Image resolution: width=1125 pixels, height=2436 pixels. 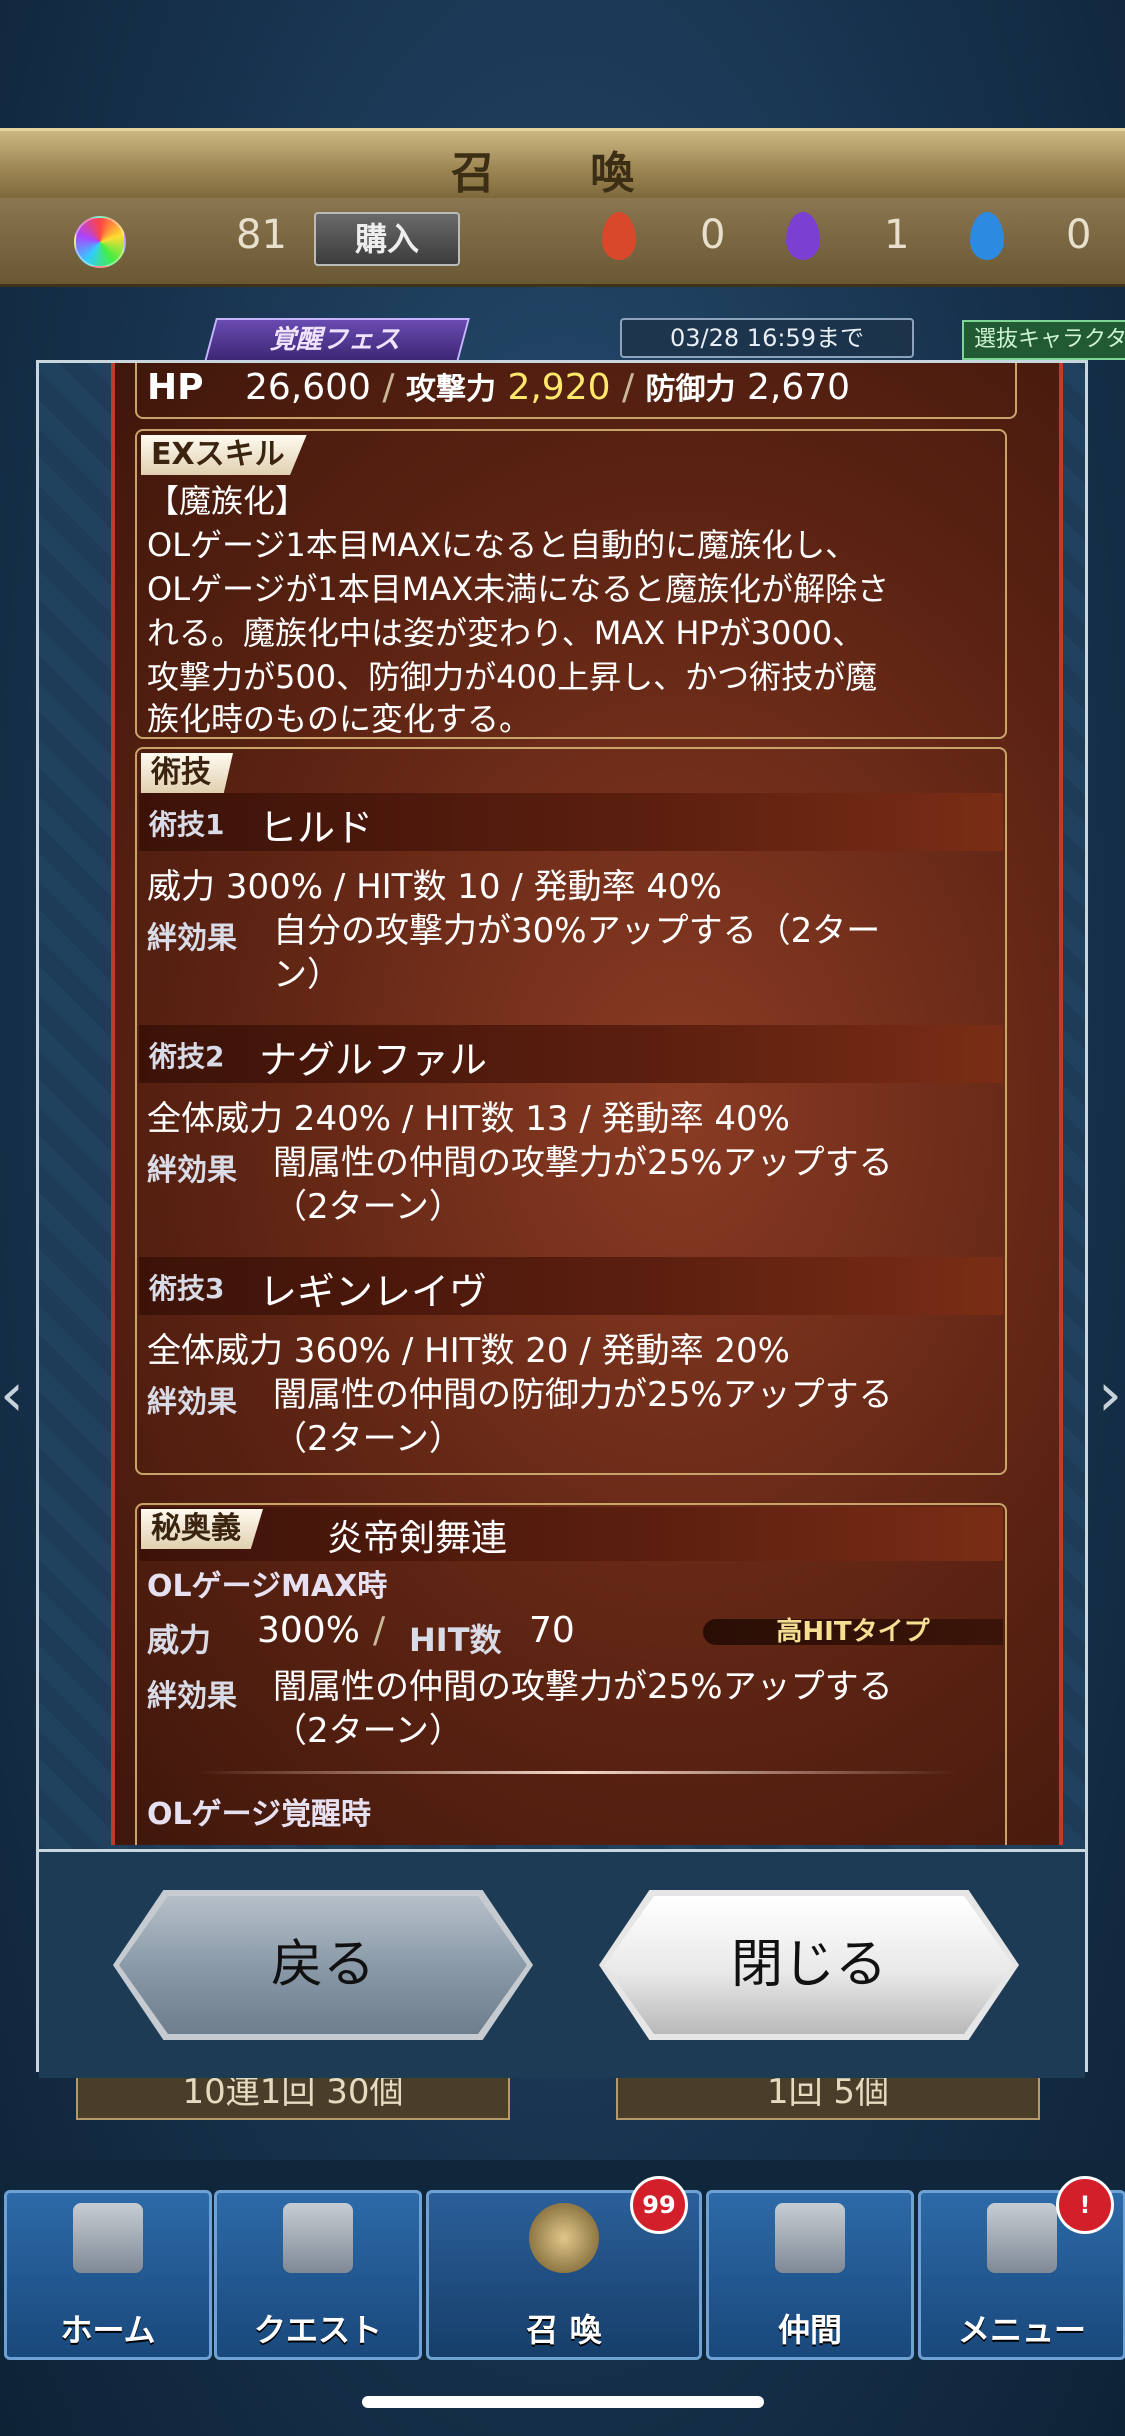 I want to click on home-icon, so click(x=108, y=2238).